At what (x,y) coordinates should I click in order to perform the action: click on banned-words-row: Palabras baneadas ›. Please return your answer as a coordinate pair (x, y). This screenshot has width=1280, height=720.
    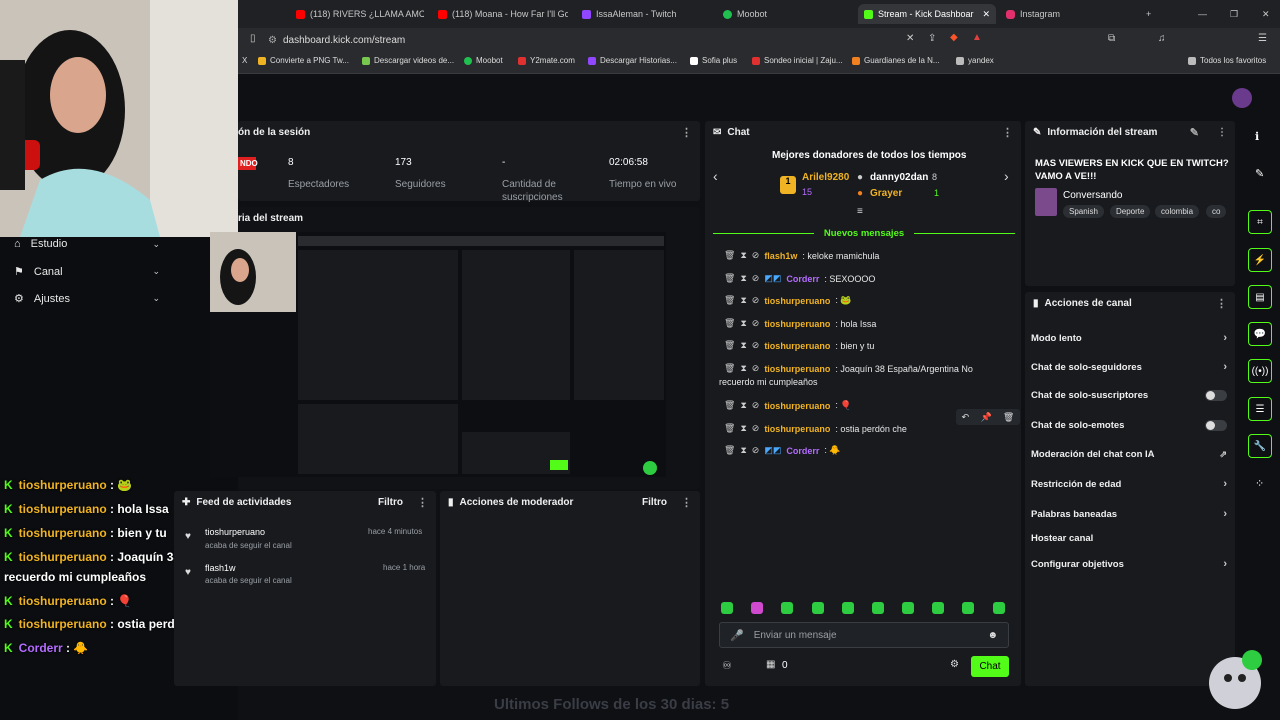
    Looking at the image, I should click on (1129, 514).